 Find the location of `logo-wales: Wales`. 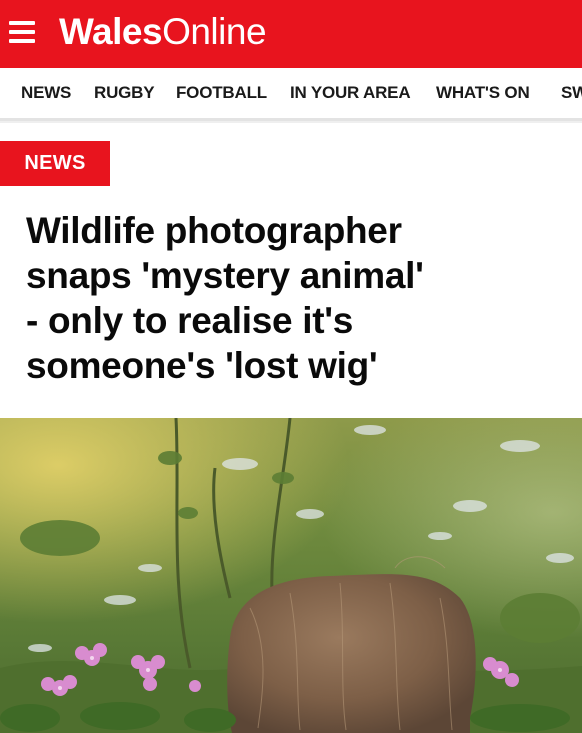

logo-wales: Wales is located at coordinates (111, 31).